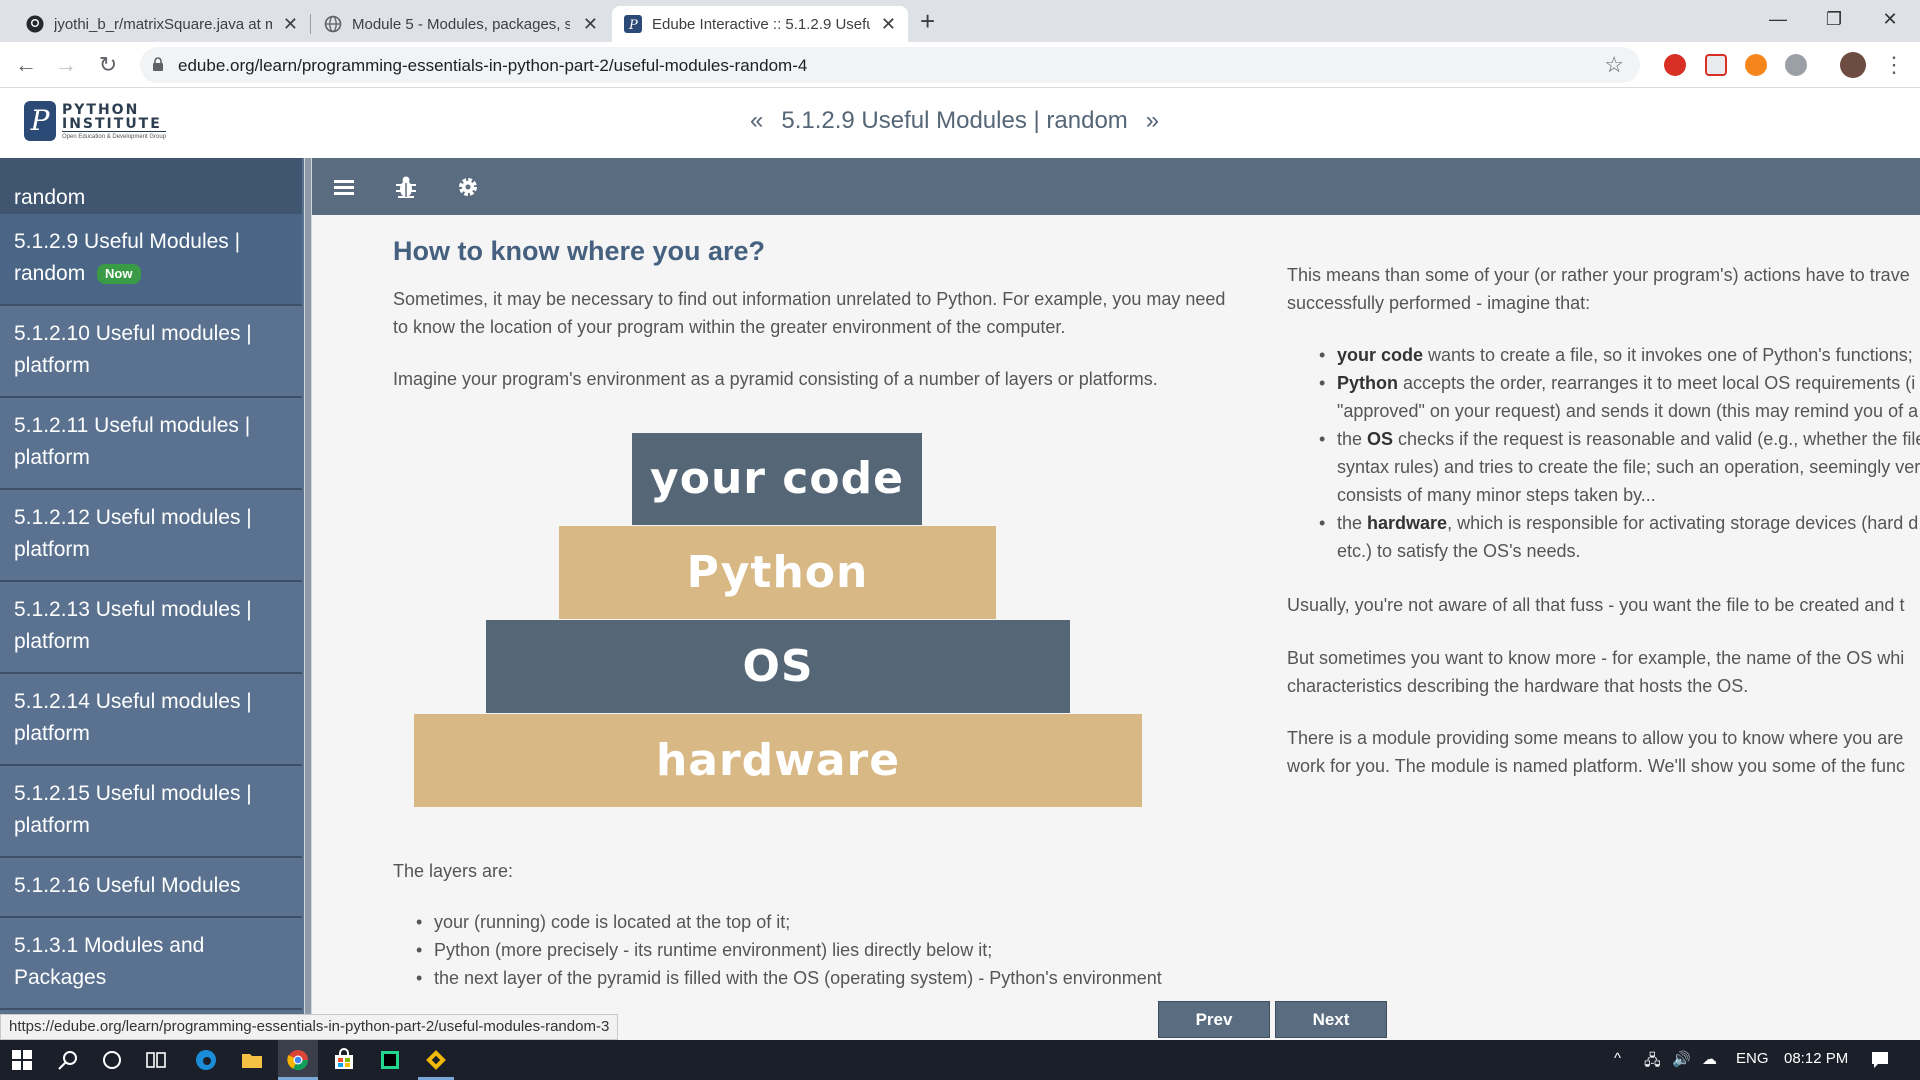  Describe the element at coordinates (1709, 1059) in the screenshot. I see `onedrive-icon: ☁` at that location.